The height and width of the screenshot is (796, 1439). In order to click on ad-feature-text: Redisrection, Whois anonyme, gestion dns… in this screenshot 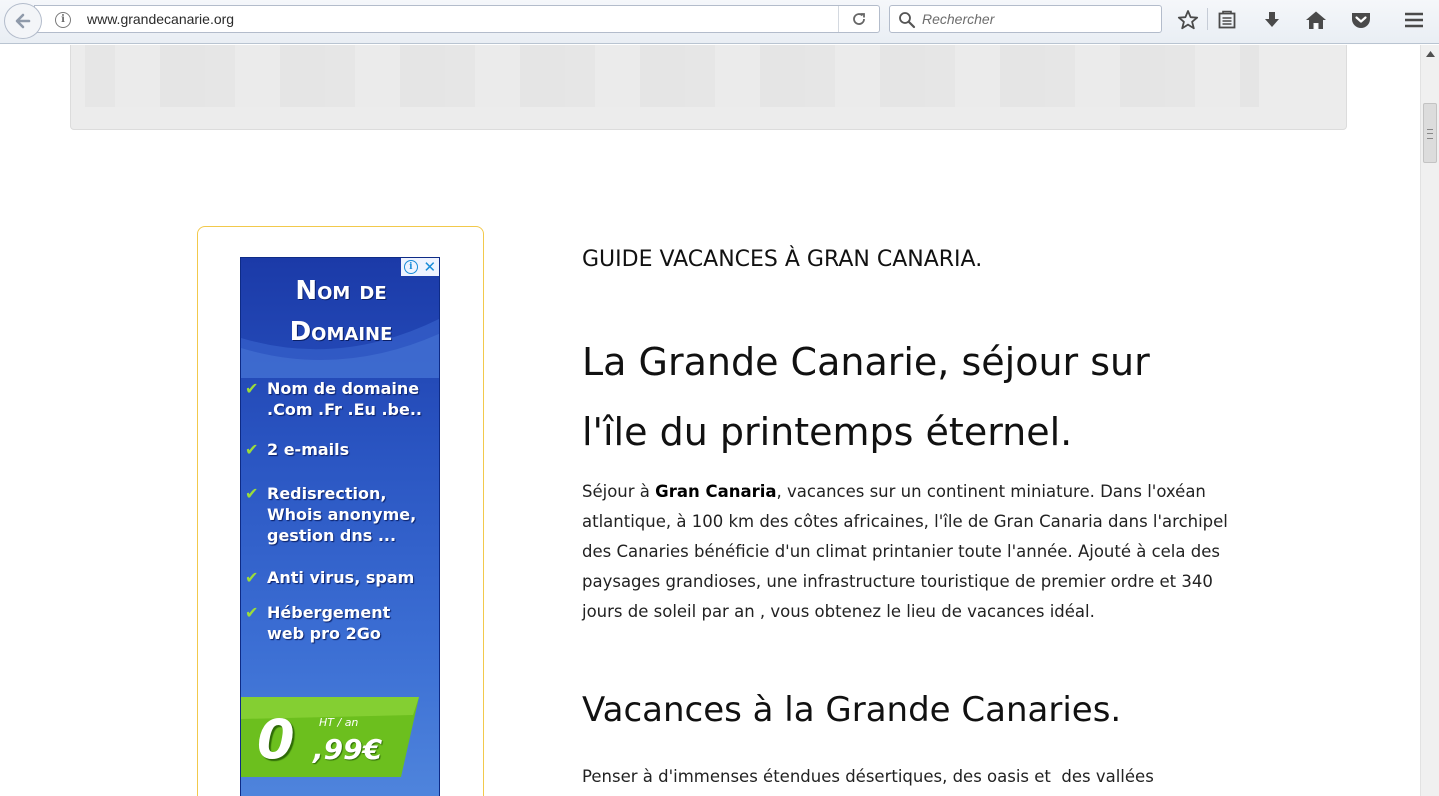, I will do `click(342, 514)`.